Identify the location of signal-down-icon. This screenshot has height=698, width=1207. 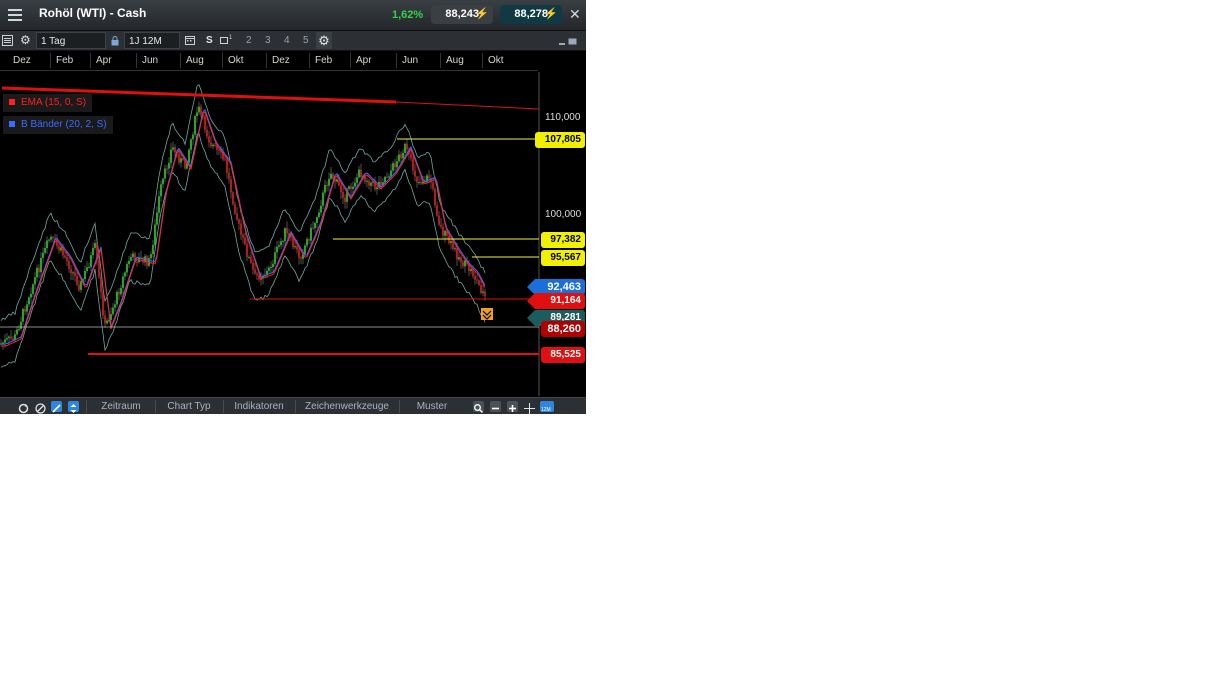
(487, 314).